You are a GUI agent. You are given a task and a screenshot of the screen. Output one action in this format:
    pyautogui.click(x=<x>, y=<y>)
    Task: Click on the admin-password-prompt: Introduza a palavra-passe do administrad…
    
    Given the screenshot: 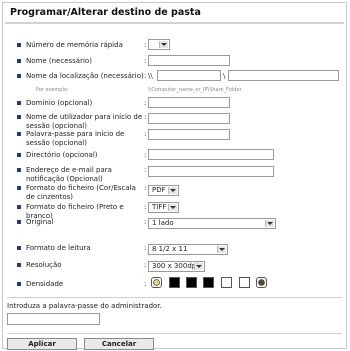 What is the action you would take?
    pyautogui.click(x=84, y=306)
    